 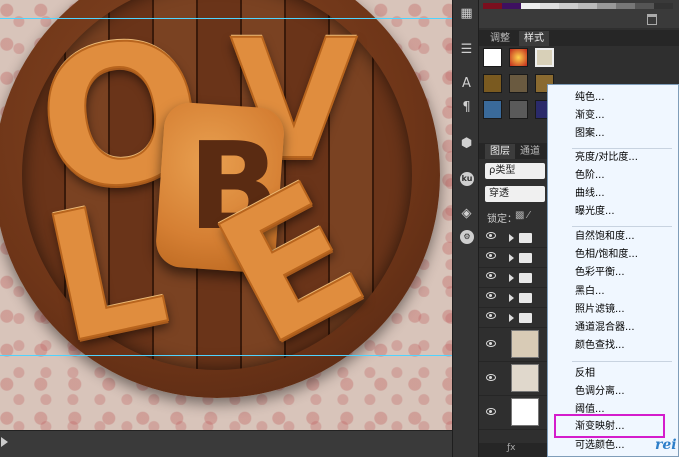 What do you see at coordinates (465, 228) in the screenshot?
I see `panel-icon-strip: ▦ ☰ A ¶ ⬢ ku ◈ ⚙` at bounding box center [465, 228].